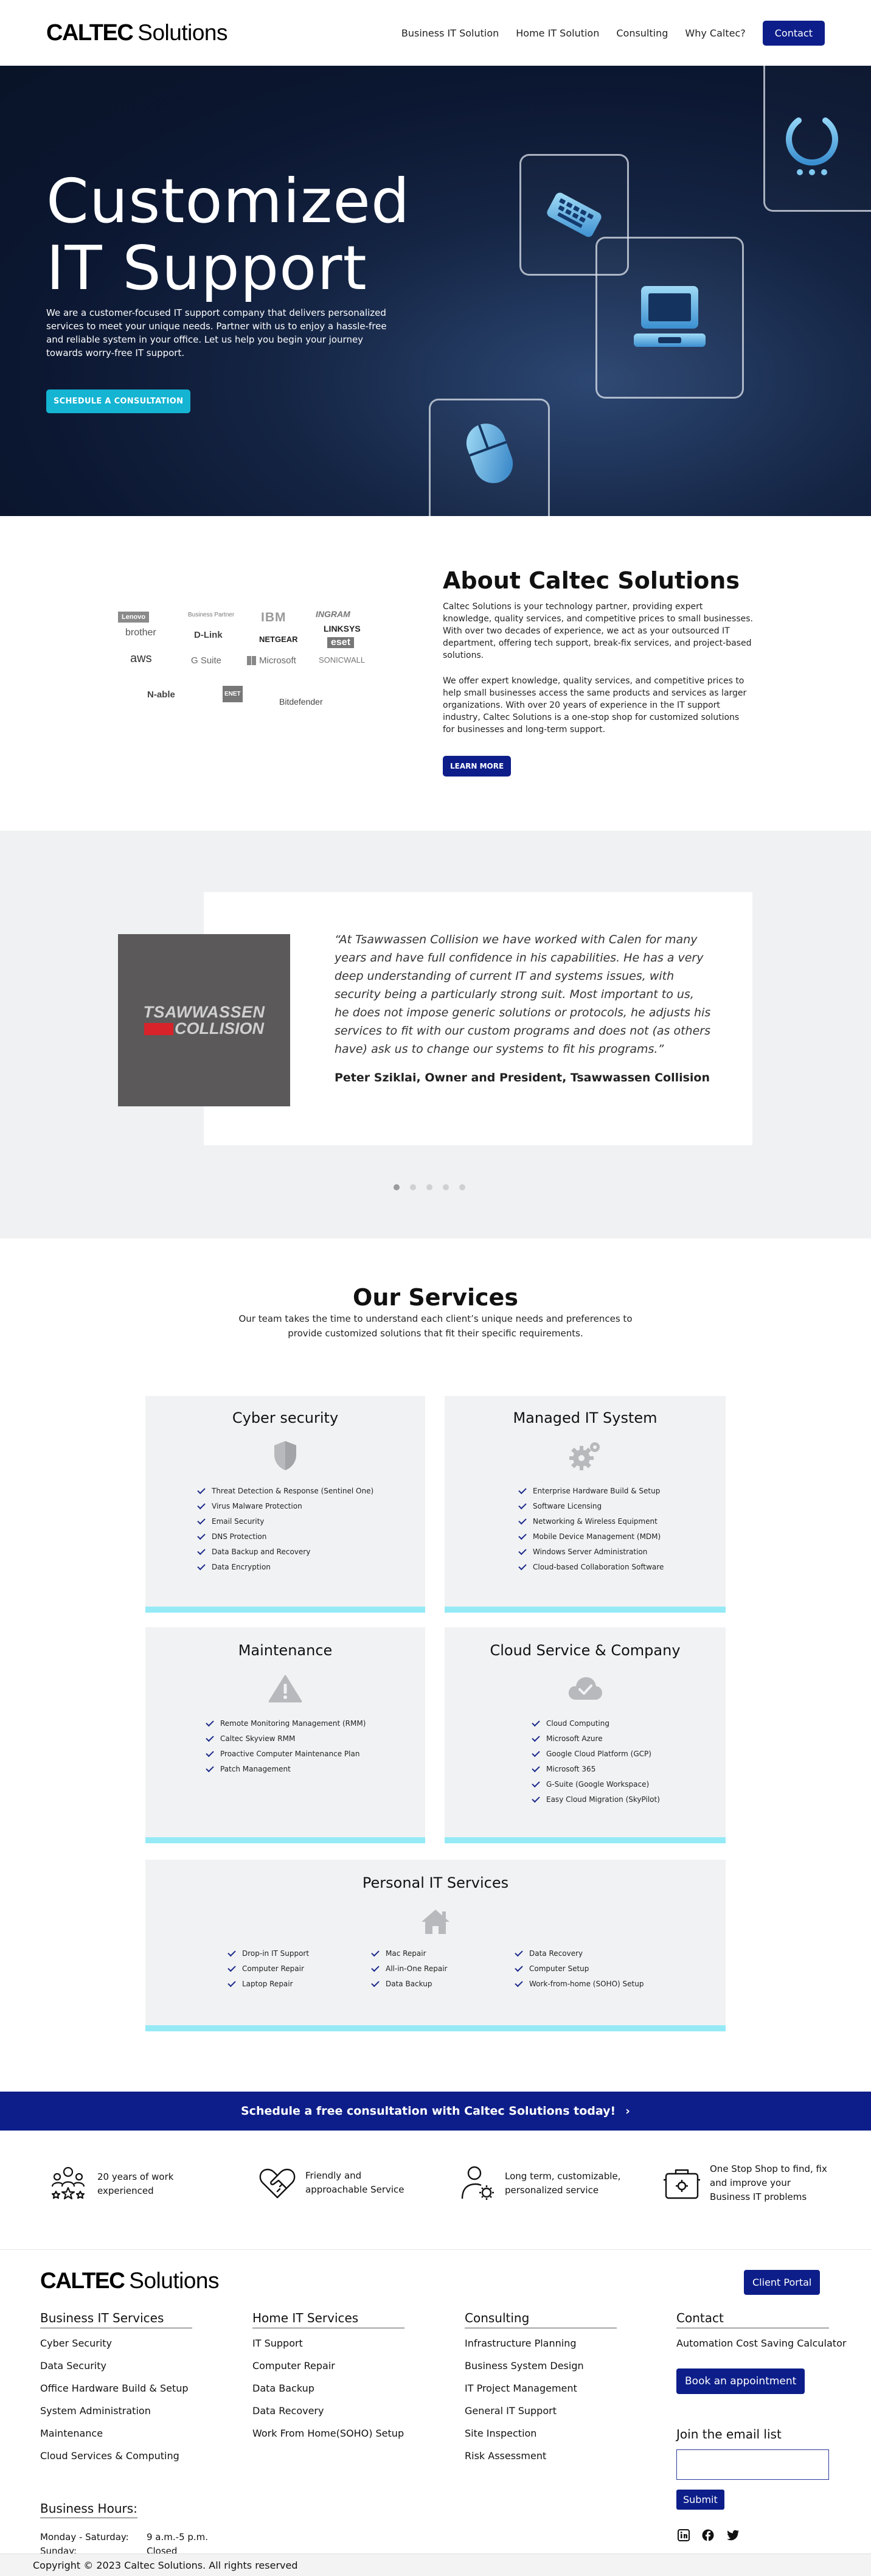 Image resolution: width=871 pixels, height=2576 pixels. What do you see at coordinates (136, 33) in the screenshot?
I see `site-logo: CALTEC Solutions` at bounding box center [136, 33].